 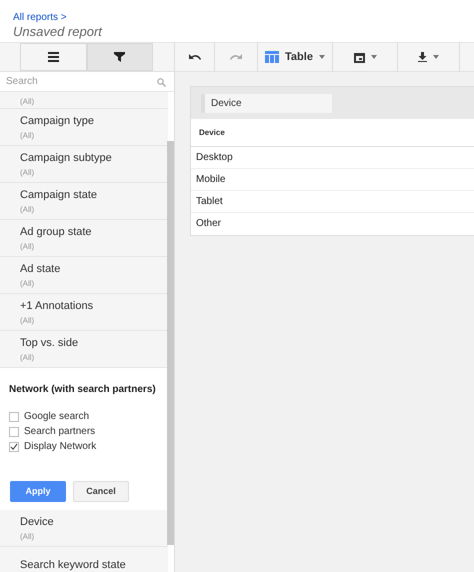 What do you see at coordinates (57, 31) in the screenshot?
I see `report-title: Unsaved report` at bounding box center [57, 31].